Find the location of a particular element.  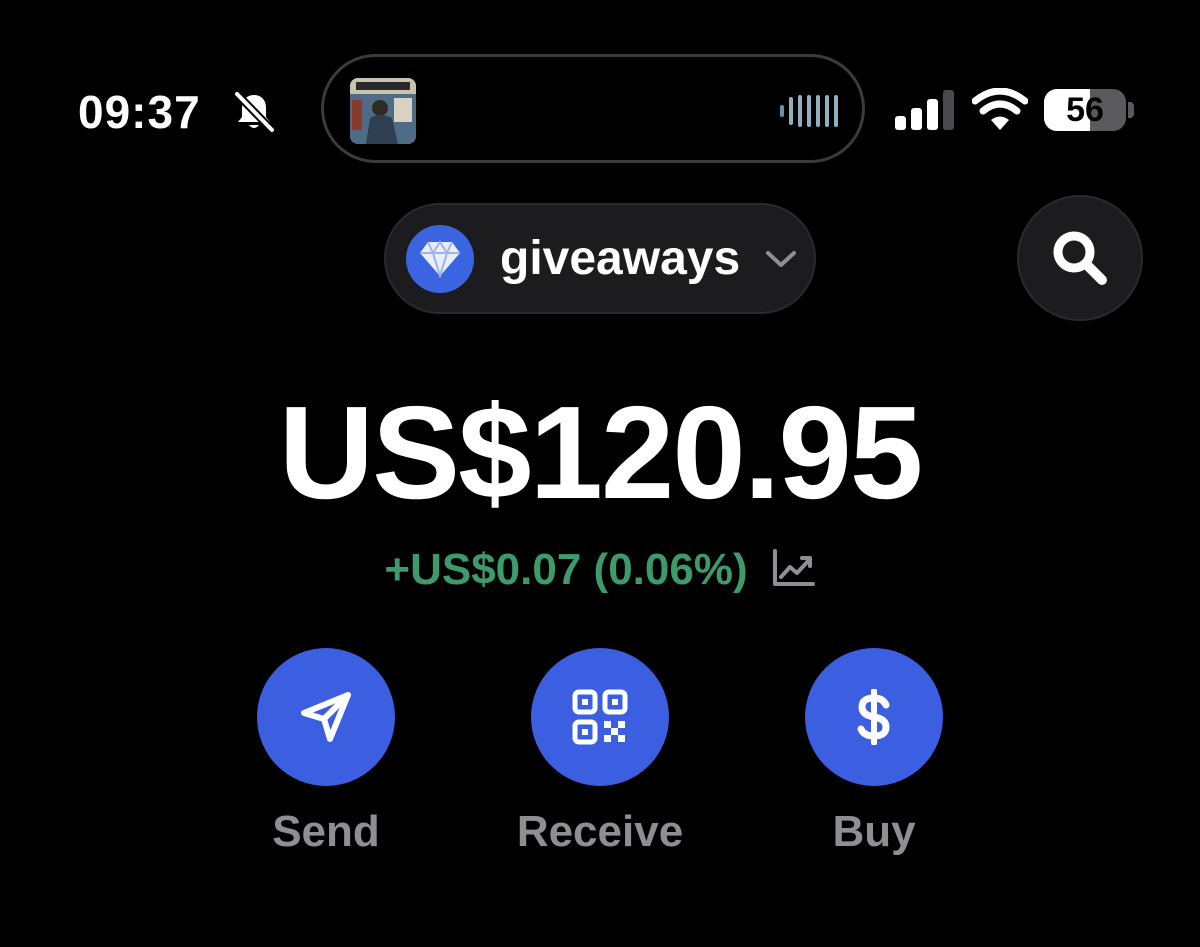

diamond-icon is located at coordinates (440, 259).